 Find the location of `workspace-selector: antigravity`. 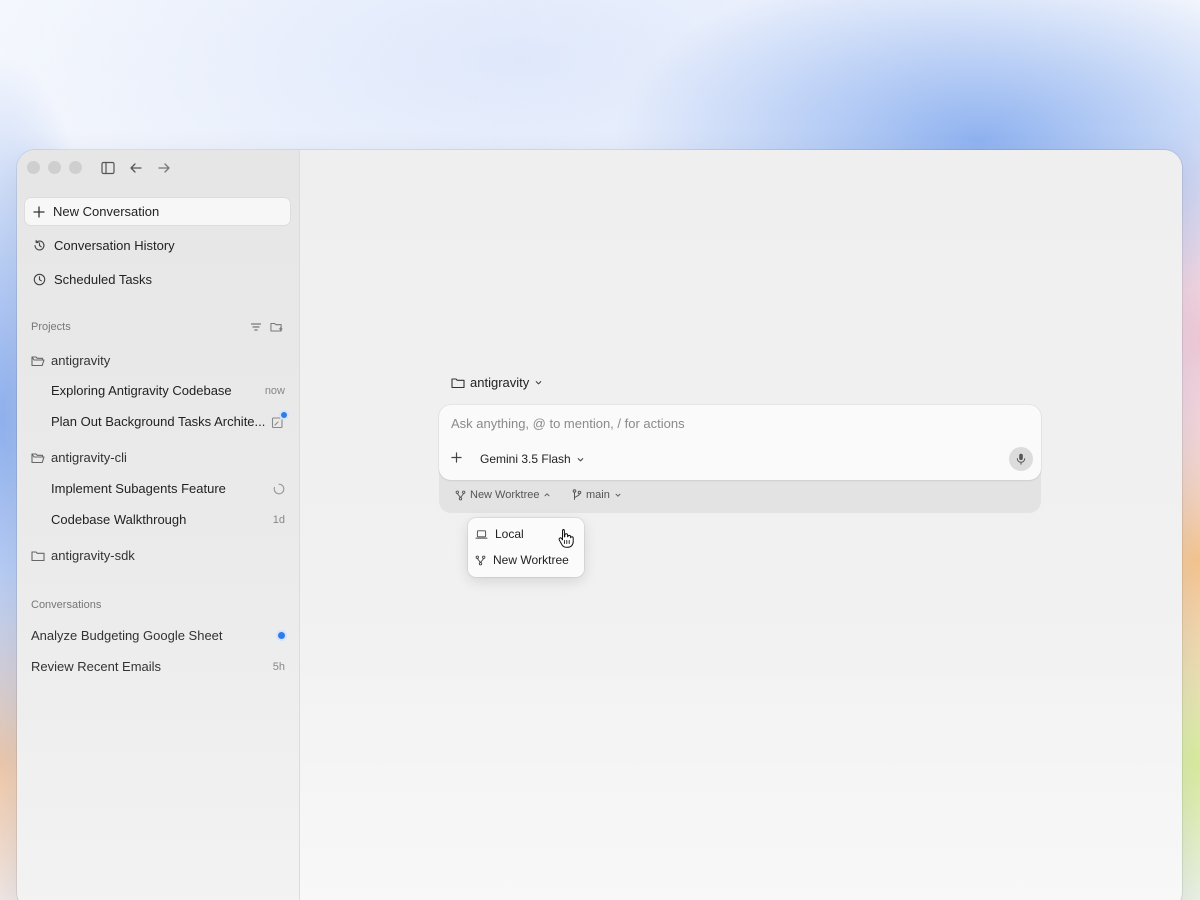

workspace-selector: antigravity is located at coordinates (497, 382).